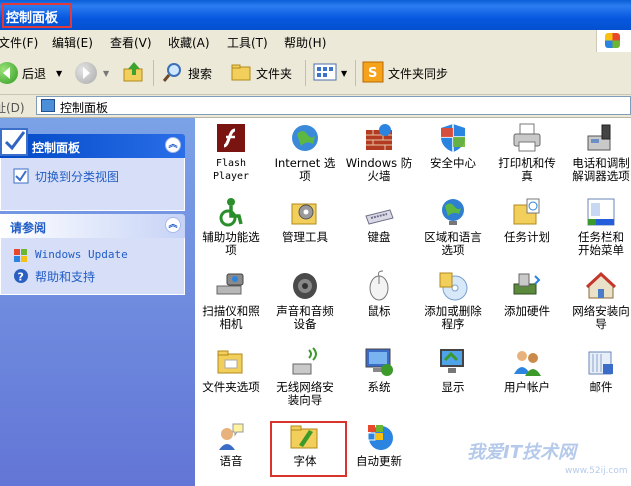 The height and width of the screenshot is (486, 631). I want to click on control-panel-item-label: Windows 防 火墙, so click(379, 169).